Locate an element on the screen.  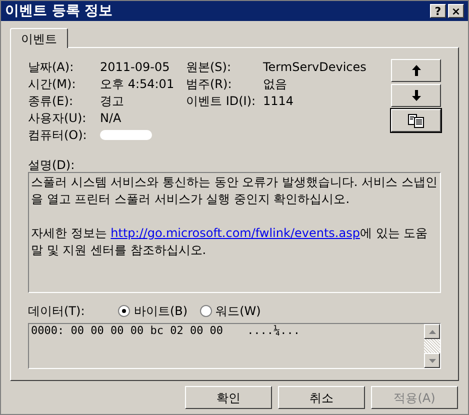
dialog-button: 확인 is located at coordinates (228, 397).